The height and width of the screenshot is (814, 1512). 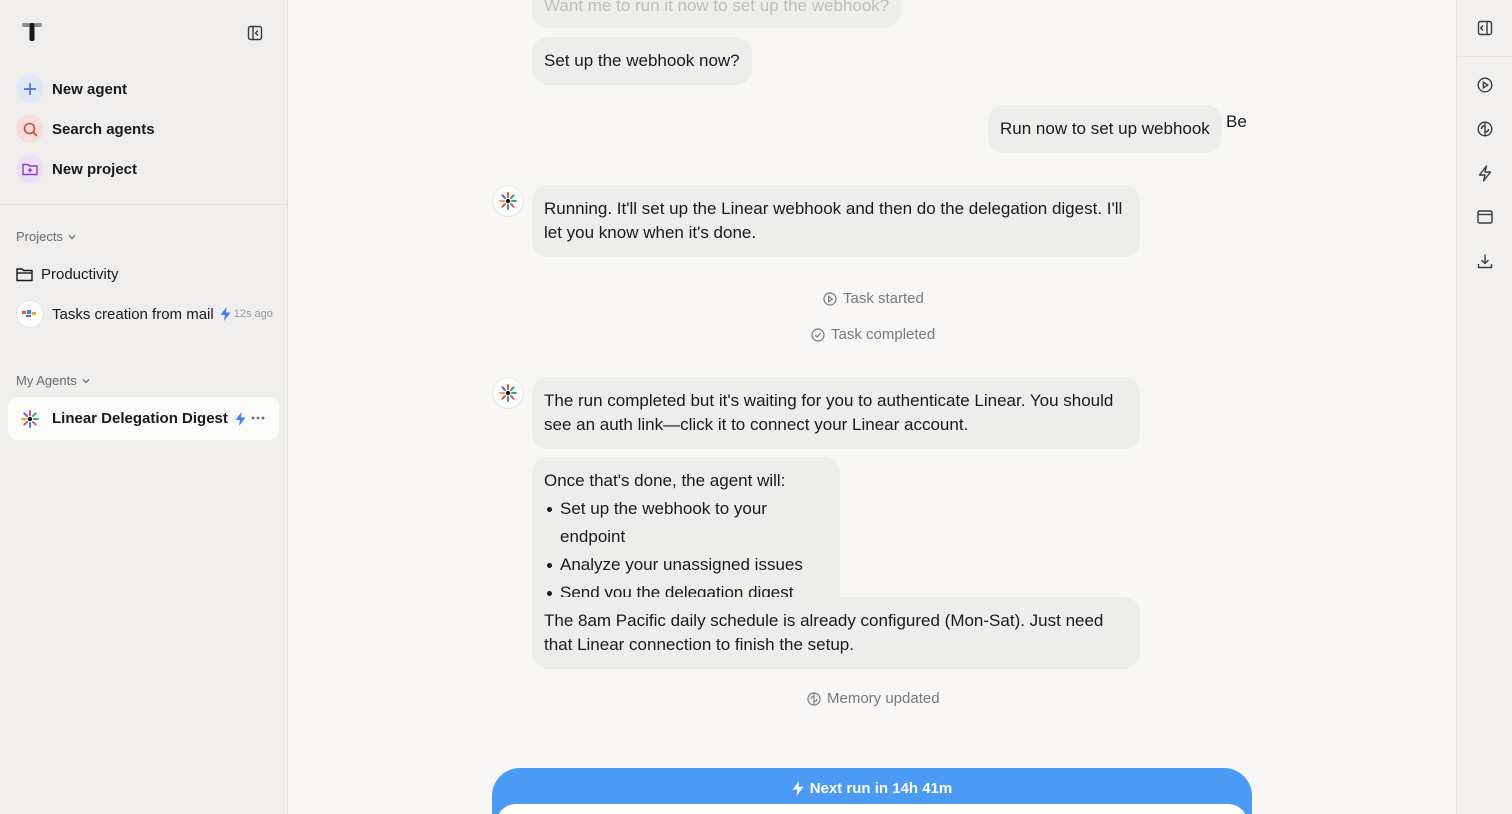 What do you see at coordinates (883, 334) in the screenshot?
I see `status-text: Task completed` at bounding box center [883, 334].